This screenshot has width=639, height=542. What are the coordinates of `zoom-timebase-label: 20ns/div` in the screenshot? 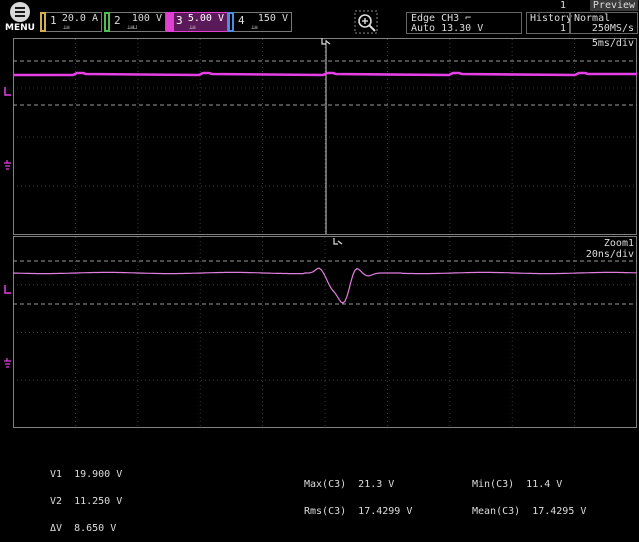 It's located at (610, 254).